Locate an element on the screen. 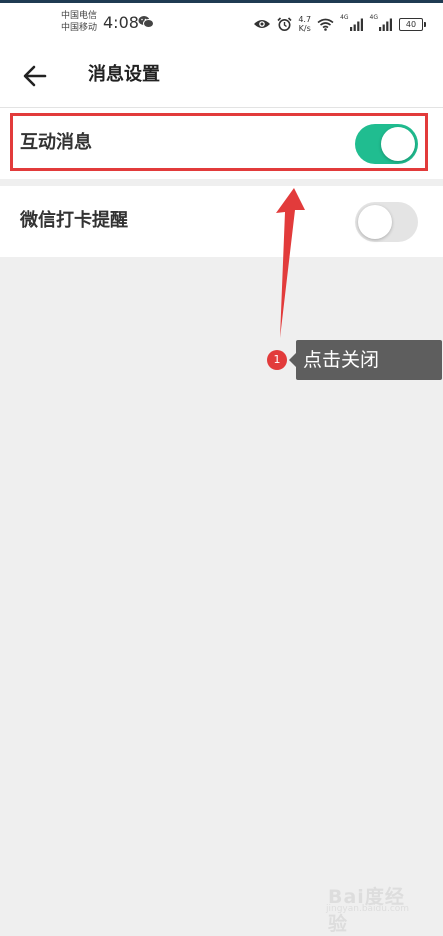 The image size is (443, 936). baidu-jingyan-watermark: Bai度经验 jingyan.baidu.com is located at coordinates (370, 907).